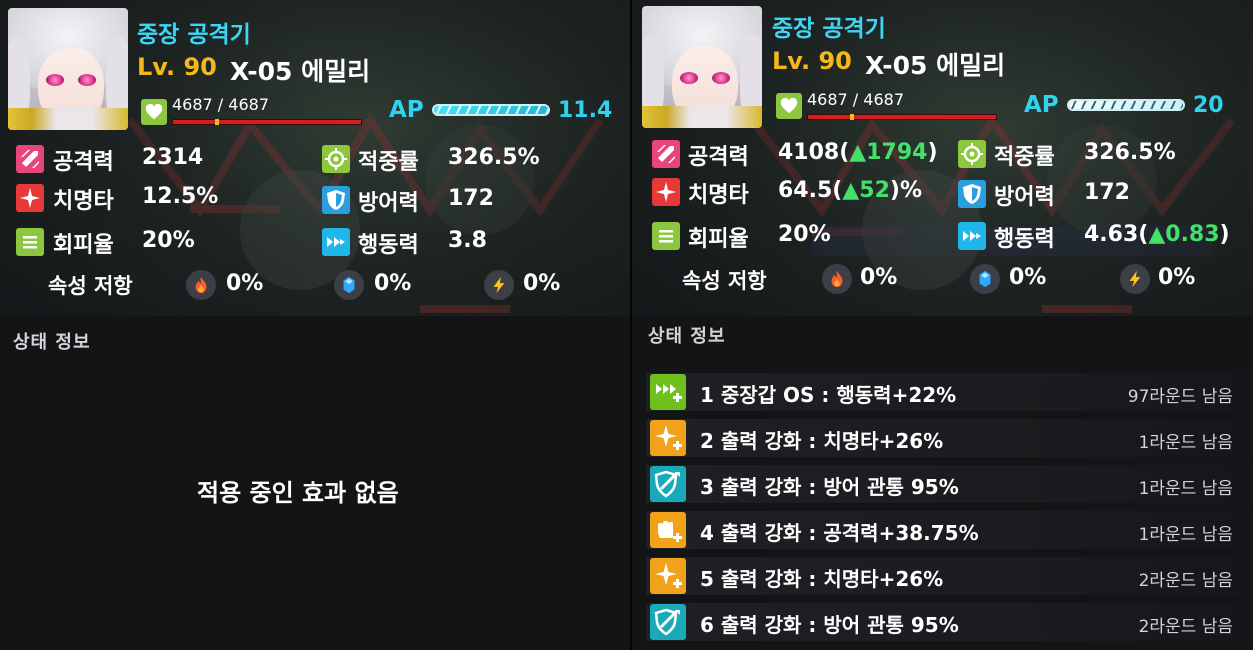 The height and width of the screenshot is (650, 1253). I want to click on effect-row: 2 출력 강화 : 치명타+26% 1라운드 남음, so click(942, 438).